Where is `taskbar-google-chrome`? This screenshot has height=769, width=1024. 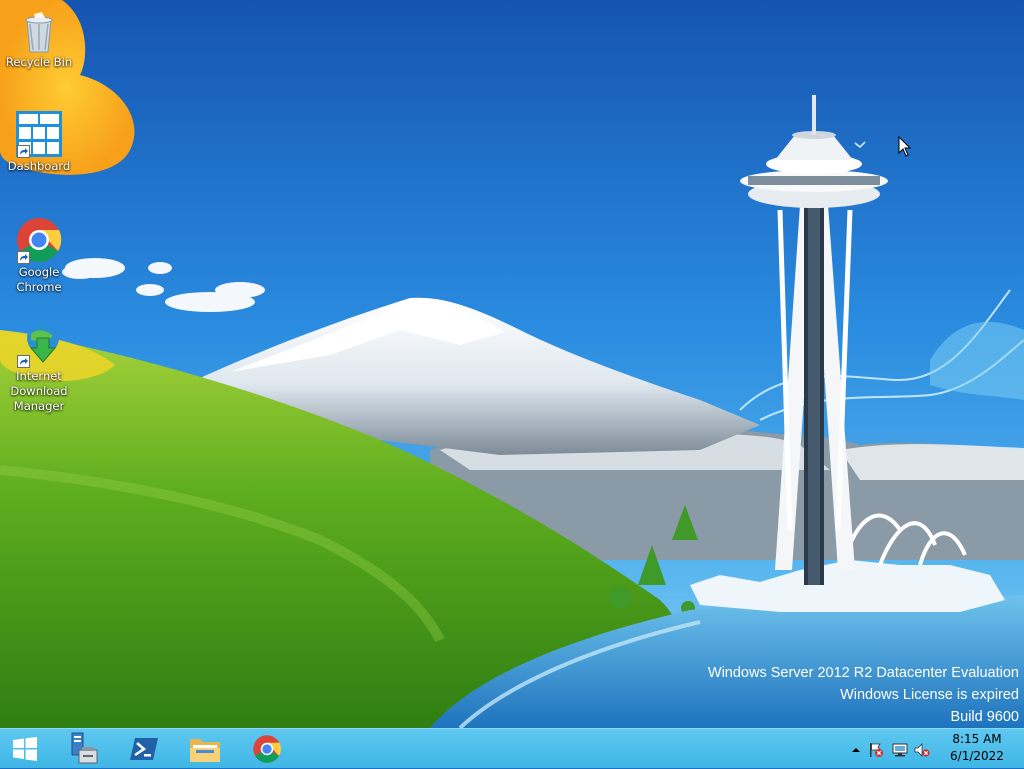
taskbar-google-chrome is located at coordinates (267, 749).